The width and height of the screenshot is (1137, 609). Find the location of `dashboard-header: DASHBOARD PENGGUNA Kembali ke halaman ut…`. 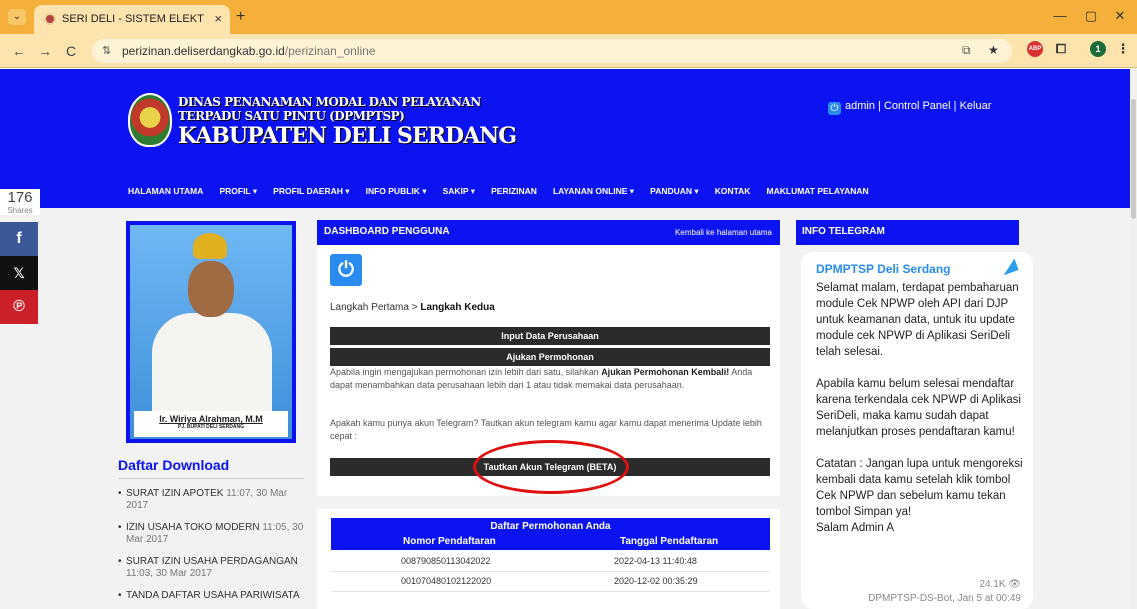

dashboard-header: DASHBOARD PENGGUNA Kembali ke halaman ut… is located at coordinates (548, 232).